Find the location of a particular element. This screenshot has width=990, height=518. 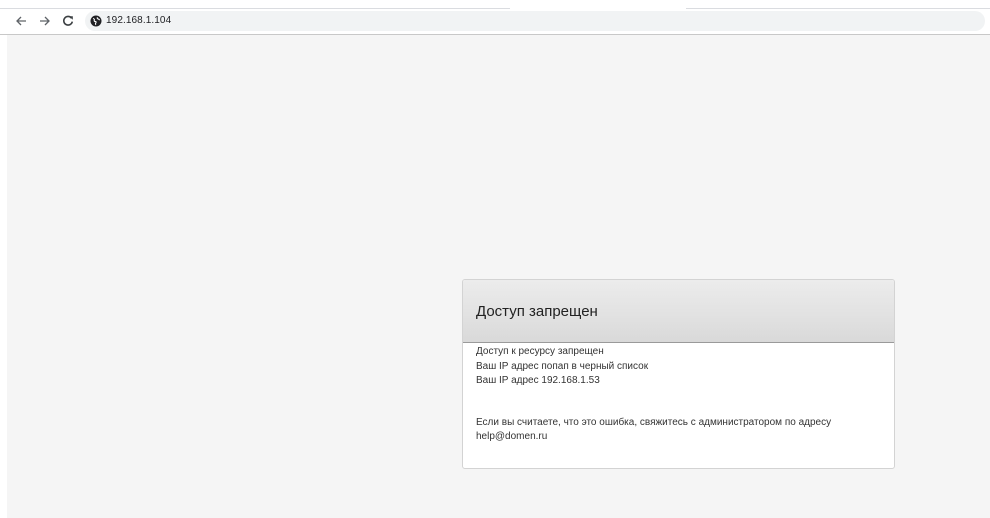

browser-toolbar: 192.168.1.104 is located at coordinates (495, 21).